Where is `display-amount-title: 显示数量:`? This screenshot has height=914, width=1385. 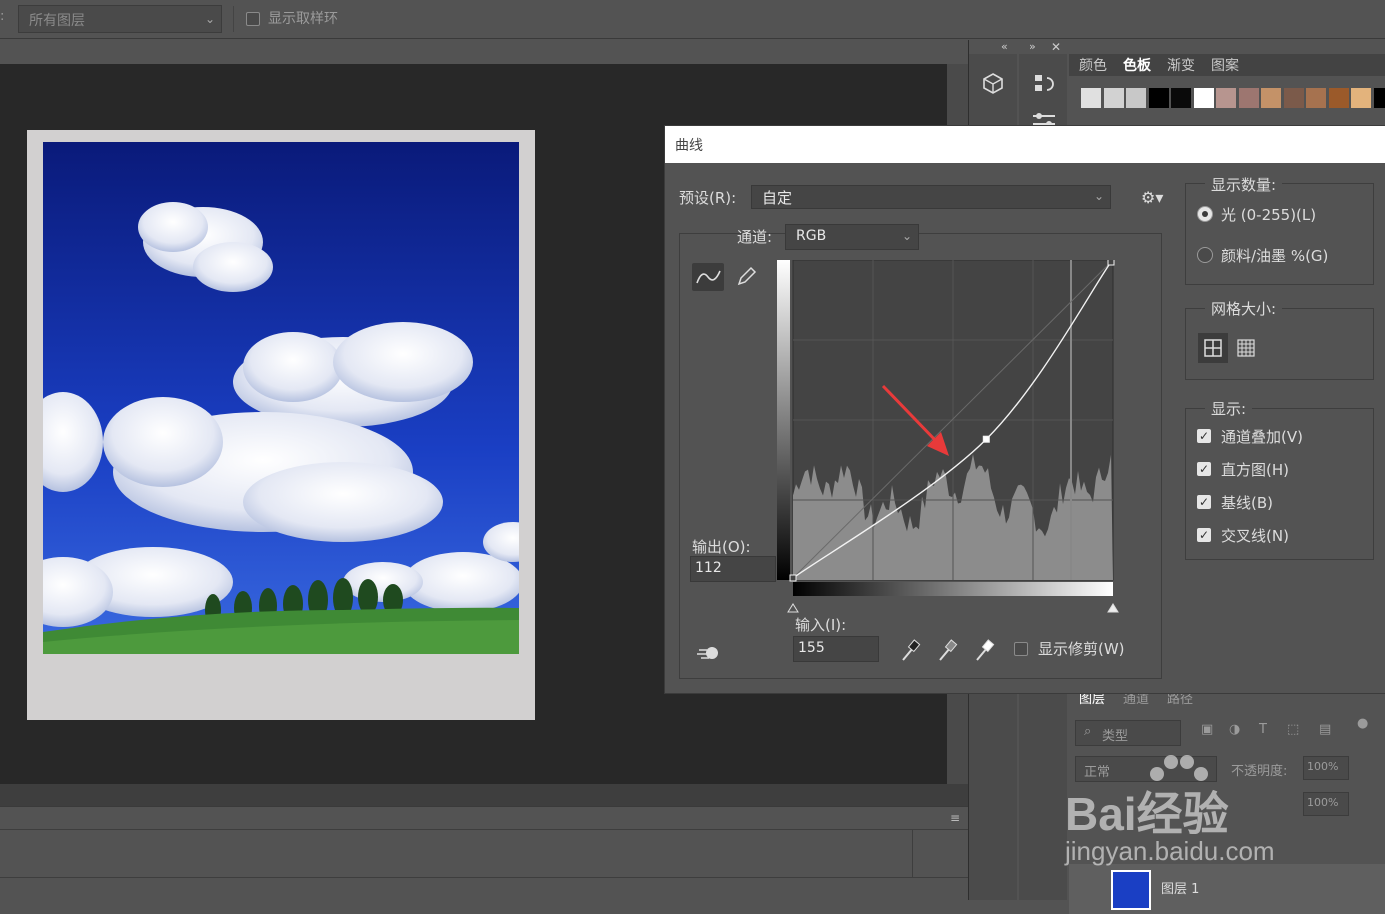
display-amount-title: 显示数量: is located at coordinates (1243, 184).